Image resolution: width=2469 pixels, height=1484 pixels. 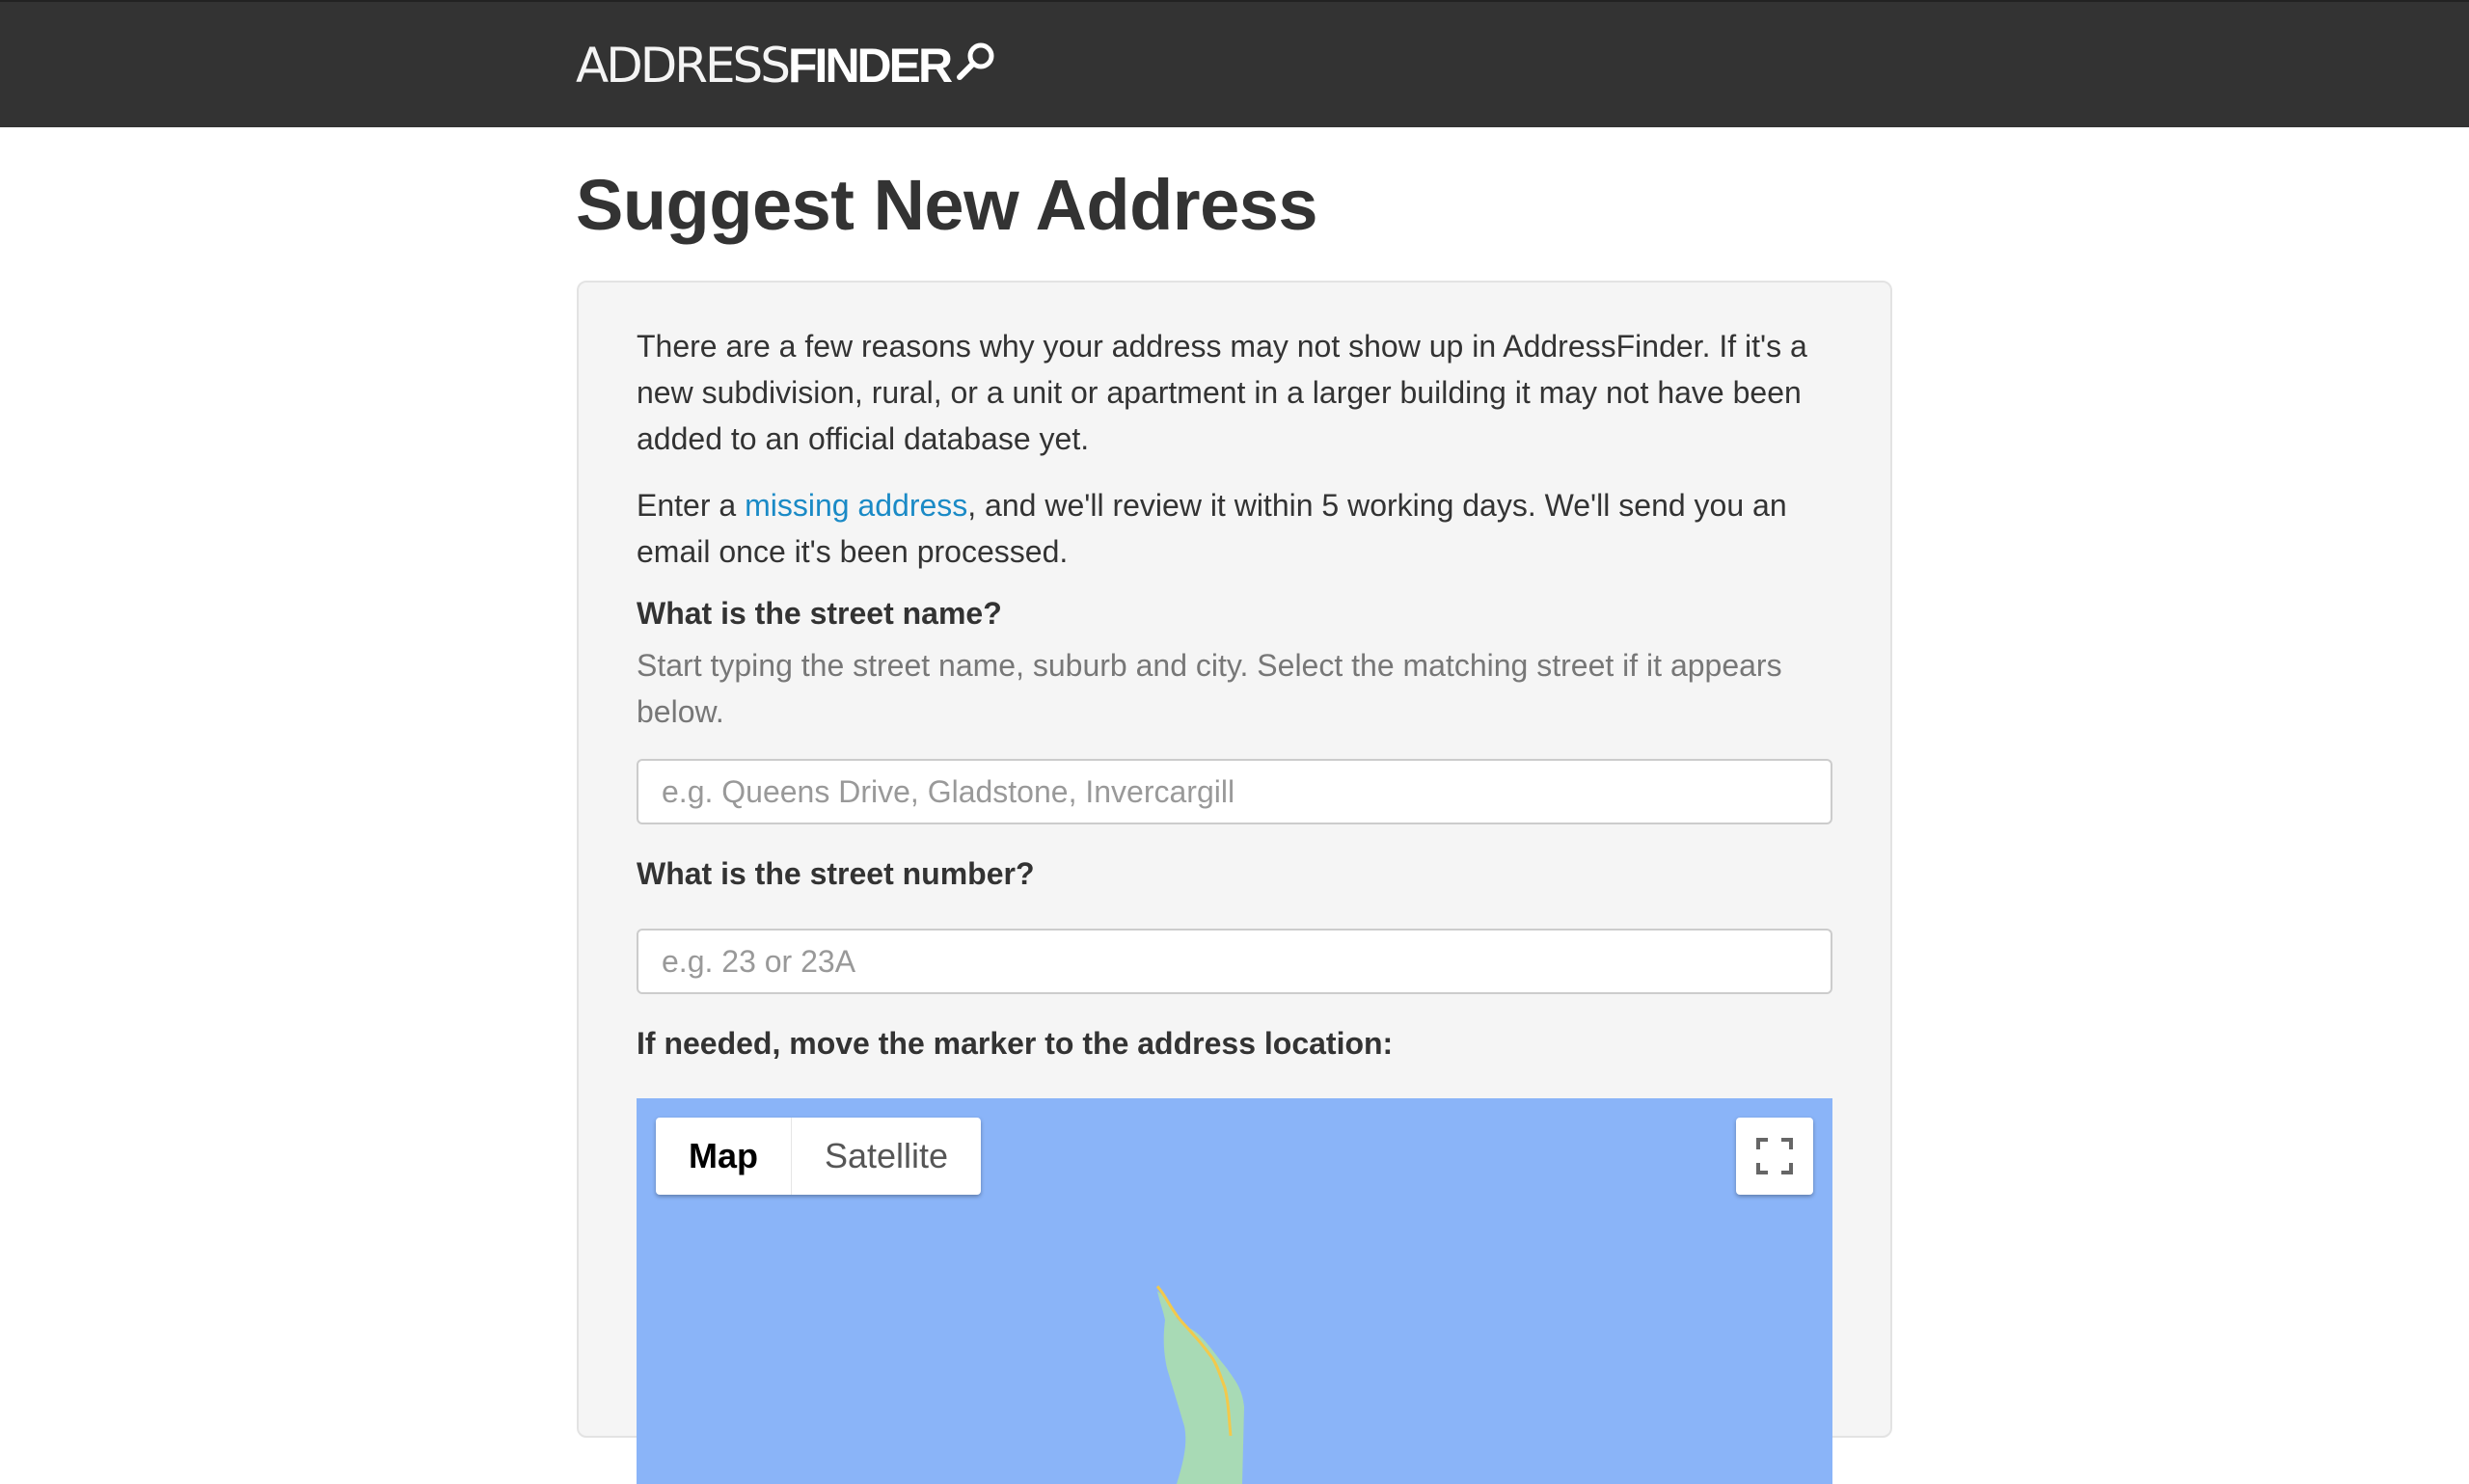 I want to click on top-navbar: ADDRESS FINDER, so click(x=1234, y=63).